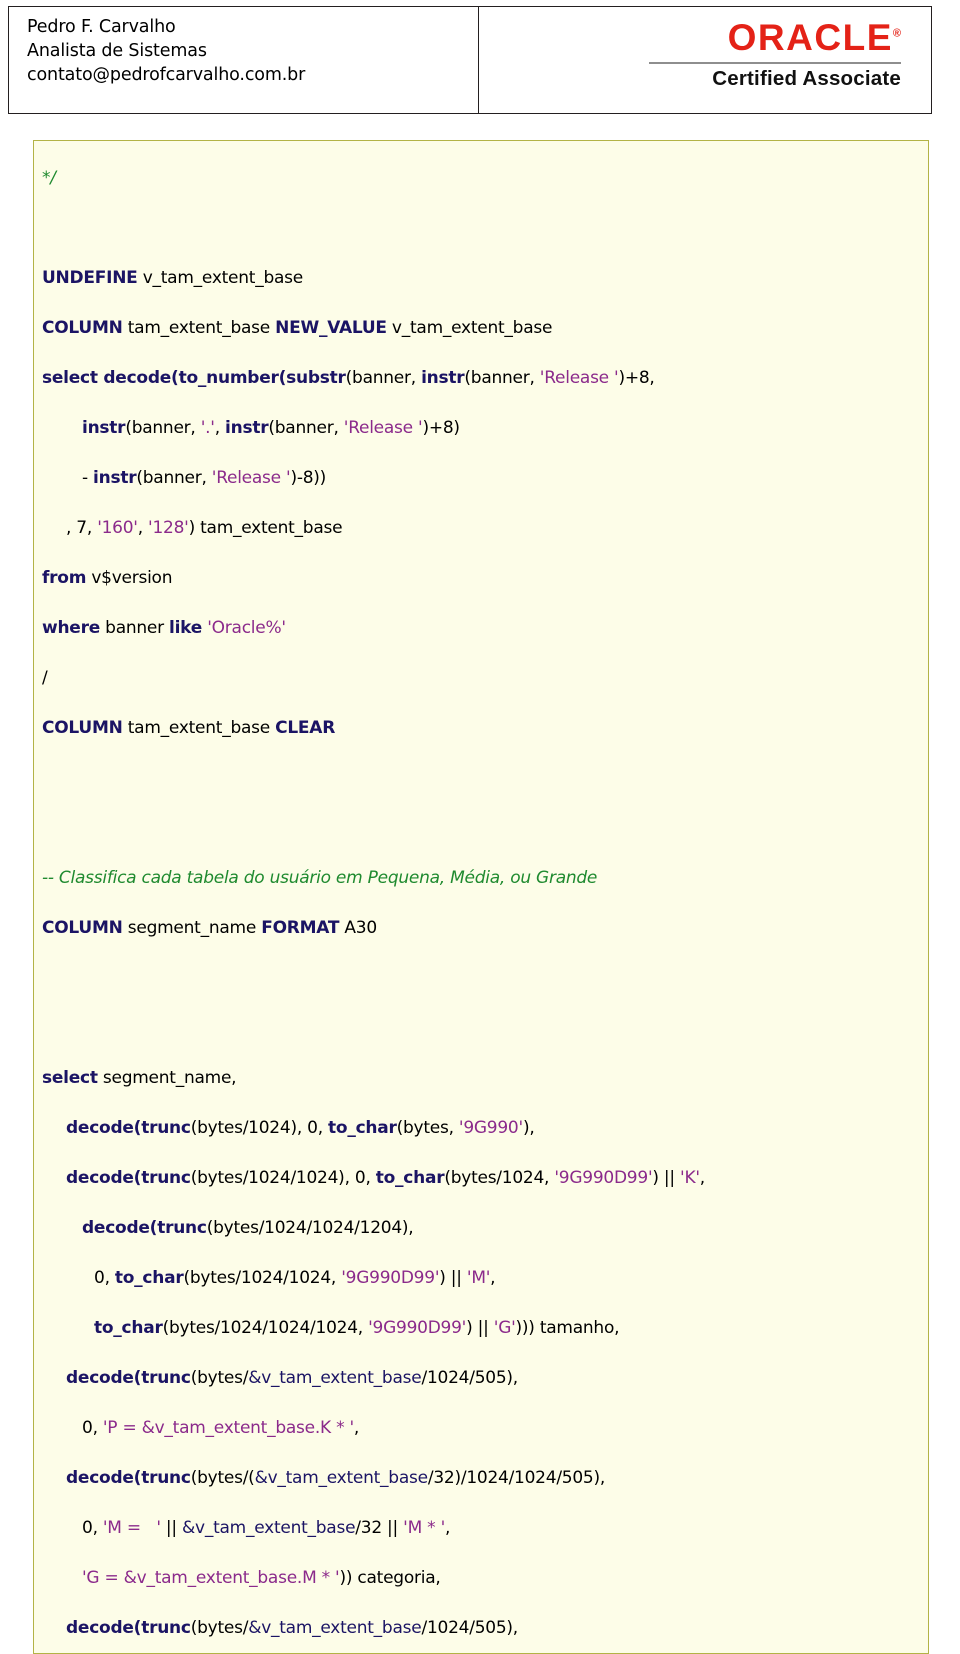 The width and height of the screenshot is (960, 1654). Describe the element at coordinates (516, 1477) in the screenshot. I see `code-token-pl: /32)/1024/1024/505),` at that location.